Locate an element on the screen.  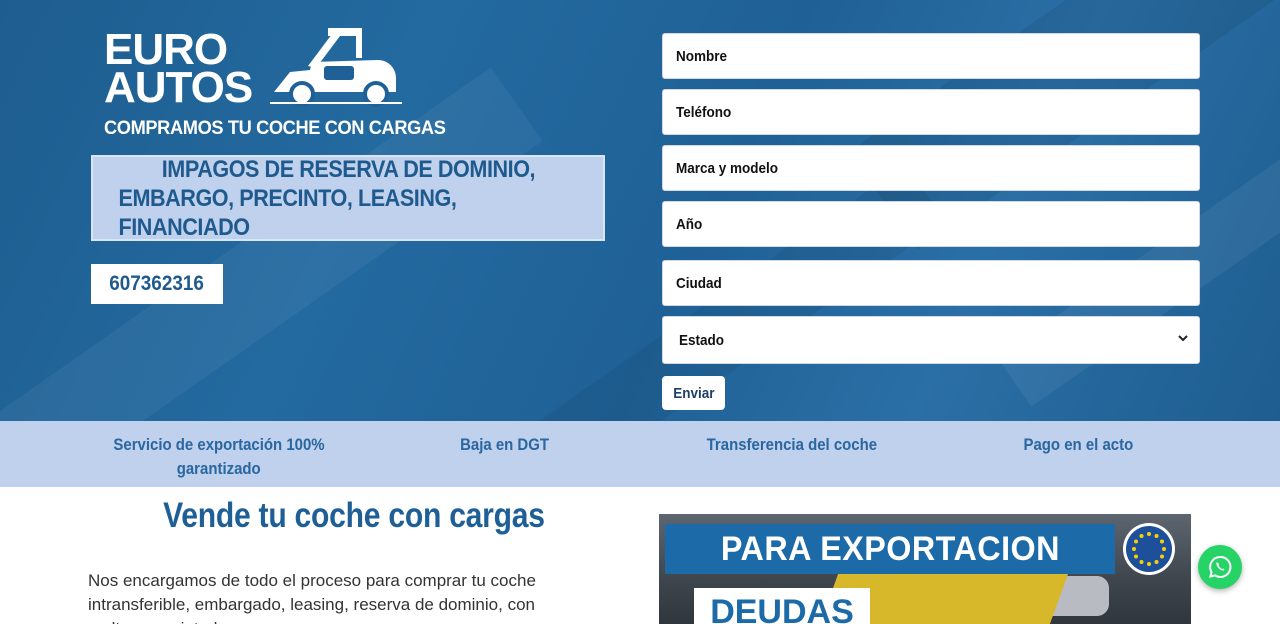
feature-export-line1: Servicio de exportación 100% is located at coordinates (219, 444).